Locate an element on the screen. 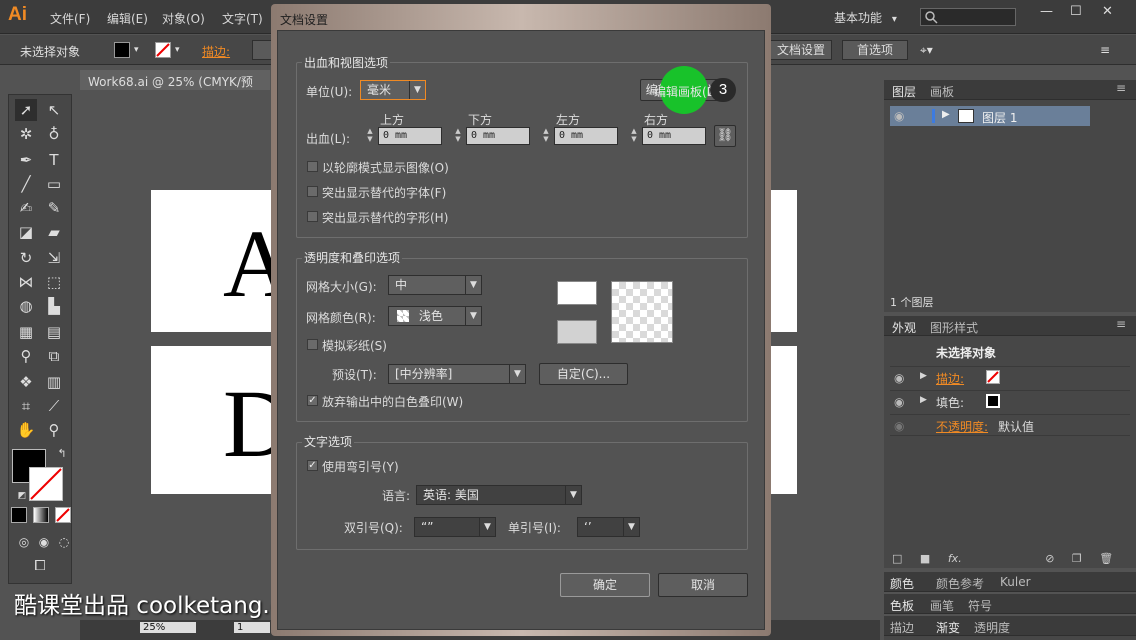 The height and width of the screenshot is (640, 1136). language-select: 英语: 美国 ▼ is located at coordinates (499, 495).